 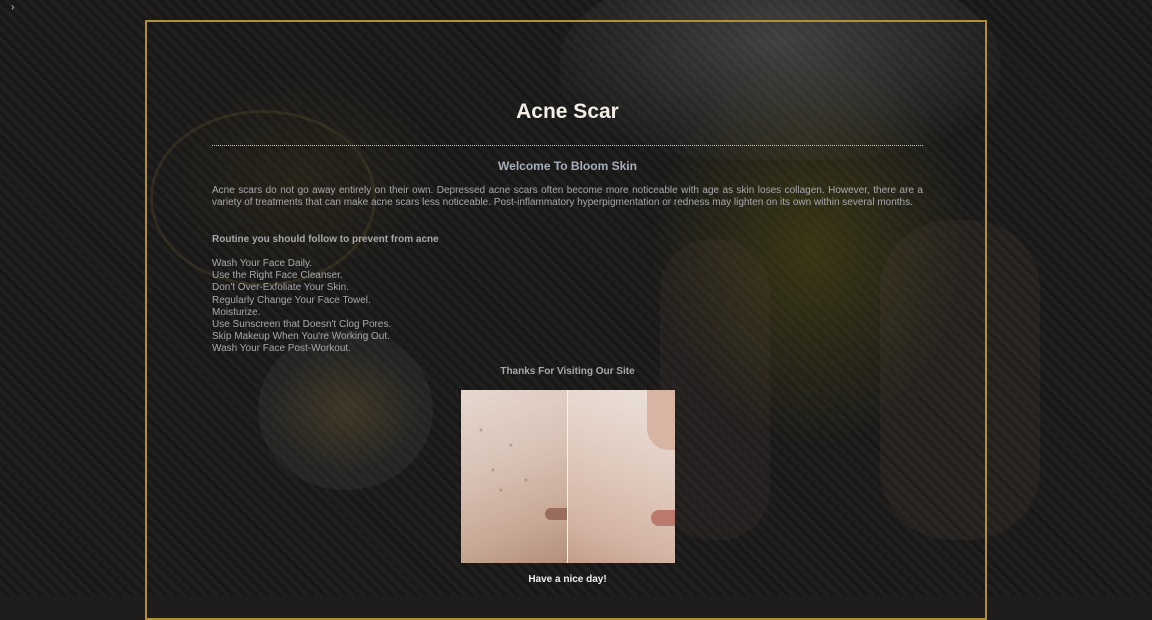 I want to click on list-item: Regularly Change Your Face Towel., so click(x=291, y=300).